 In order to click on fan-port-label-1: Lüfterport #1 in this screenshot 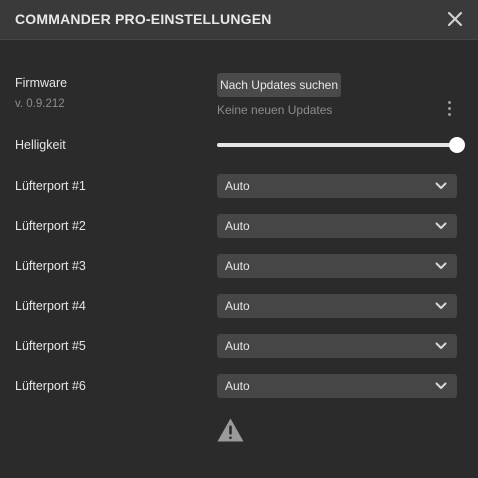, I will do `click(50, 186)`.